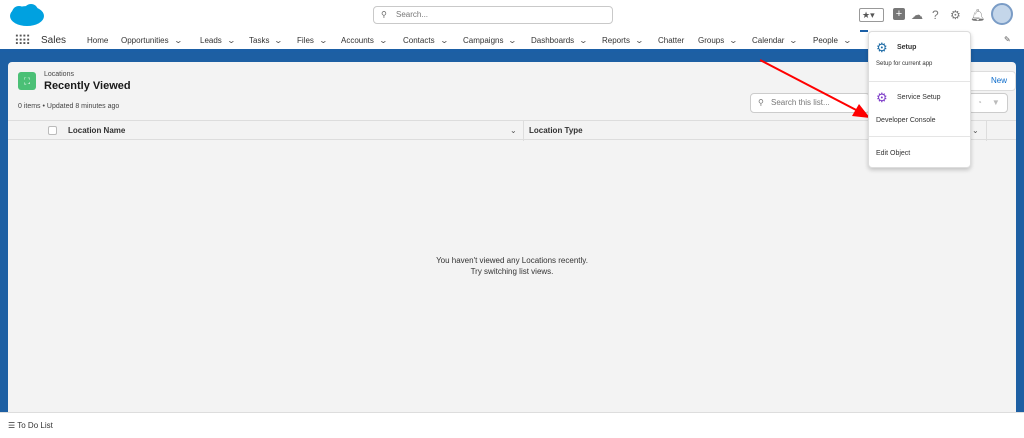 Image resolution: width=1024 pixels, height=438 pixels. What do you see at coordinates (512, 425) in the screenshot?
I see `utility-bar: ☰ To Do List` at bounding box center [512, 425].